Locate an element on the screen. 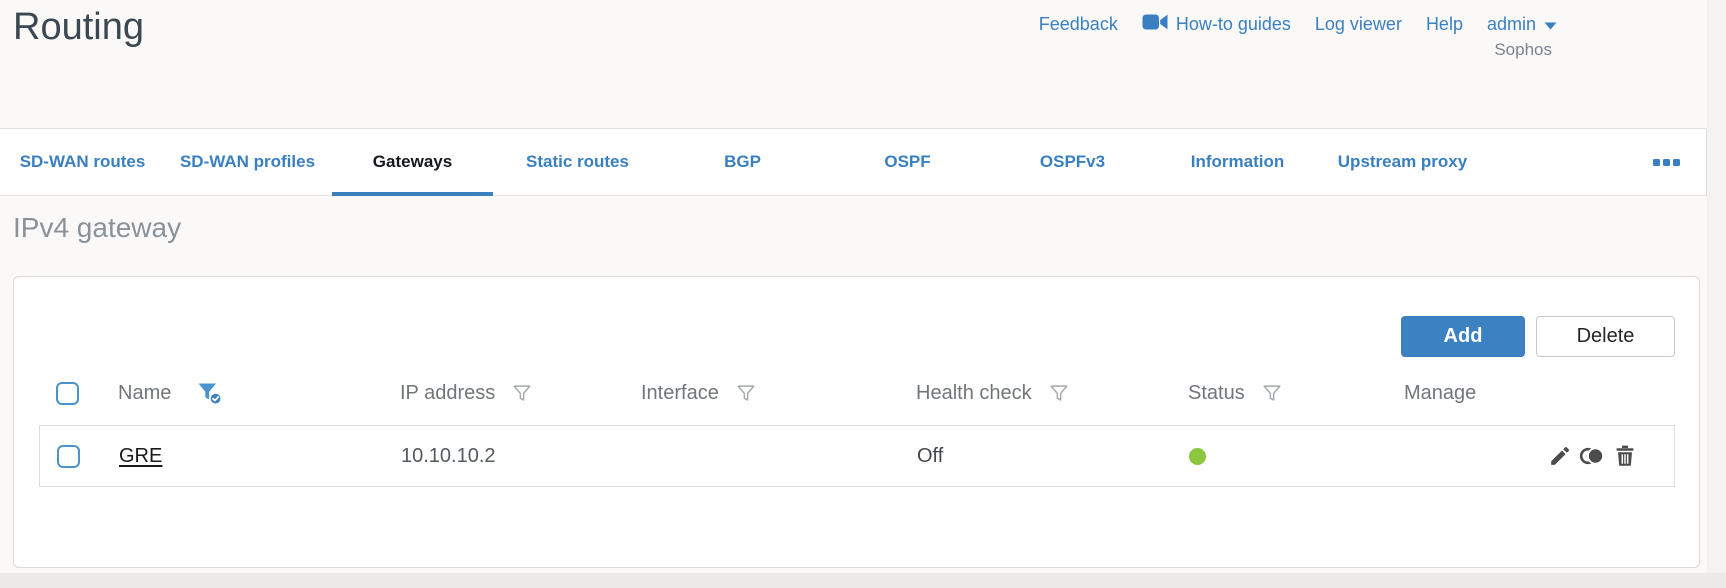 The width and height of the screenshot is (1726, 588). brand-label: Sophos is located at coordinates (1523, 49).